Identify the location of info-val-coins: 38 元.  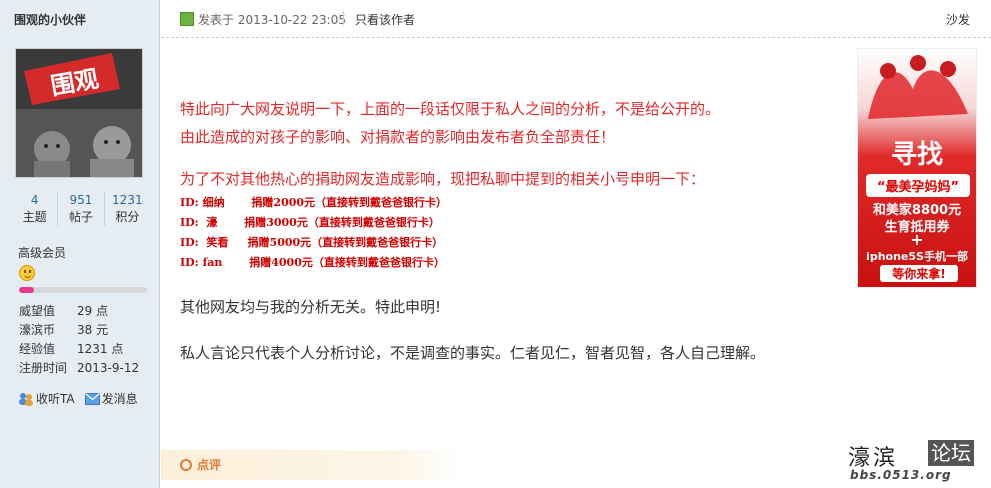
(93, 330).